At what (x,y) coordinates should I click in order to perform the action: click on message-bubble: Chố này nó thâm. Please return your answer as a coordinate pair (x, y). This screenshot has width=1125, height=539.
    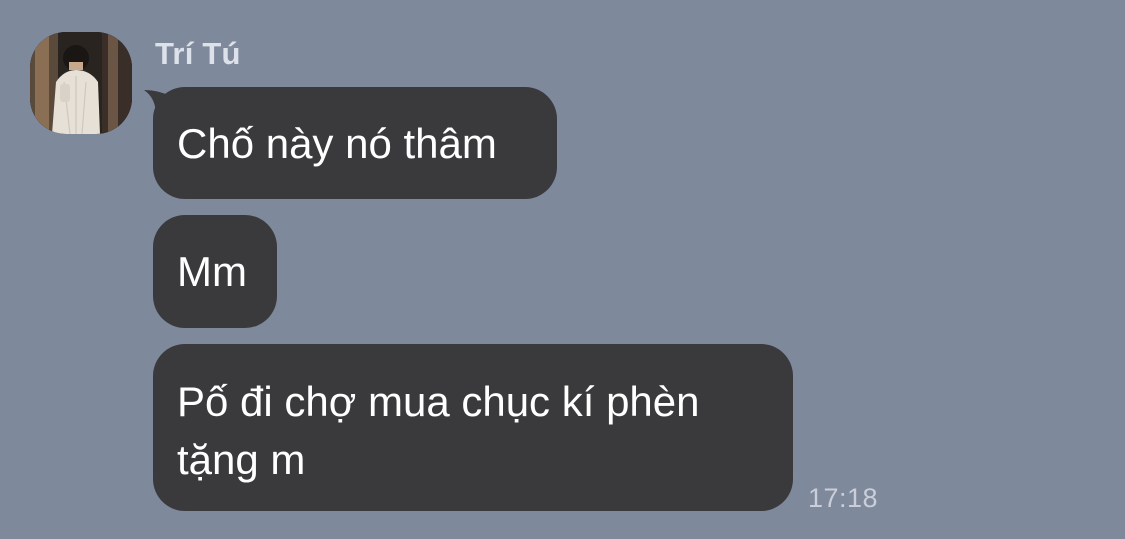
    Looking at the image, I should click on (355, 143).